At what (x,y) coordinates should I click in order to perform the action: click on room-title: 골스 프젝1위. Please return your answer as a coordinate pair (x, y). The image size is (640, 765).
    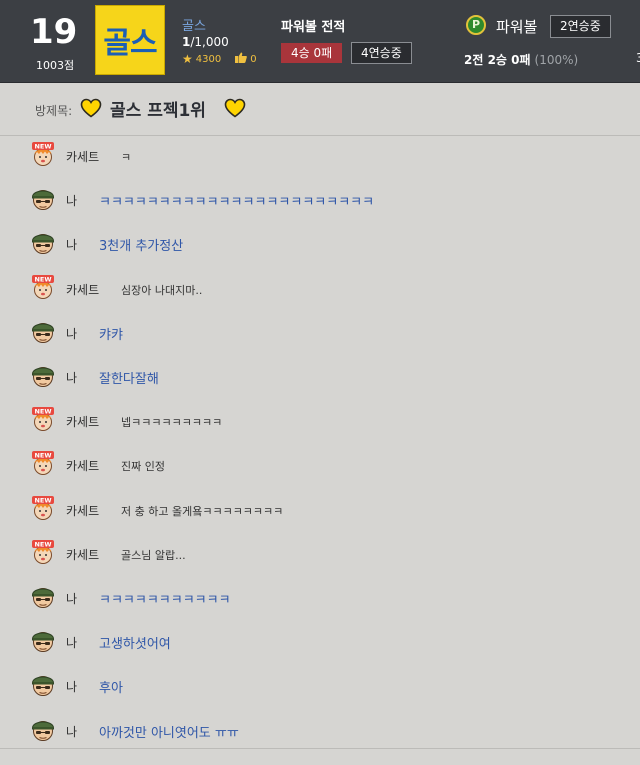
    Looking at the image, I should click on (158, 111).